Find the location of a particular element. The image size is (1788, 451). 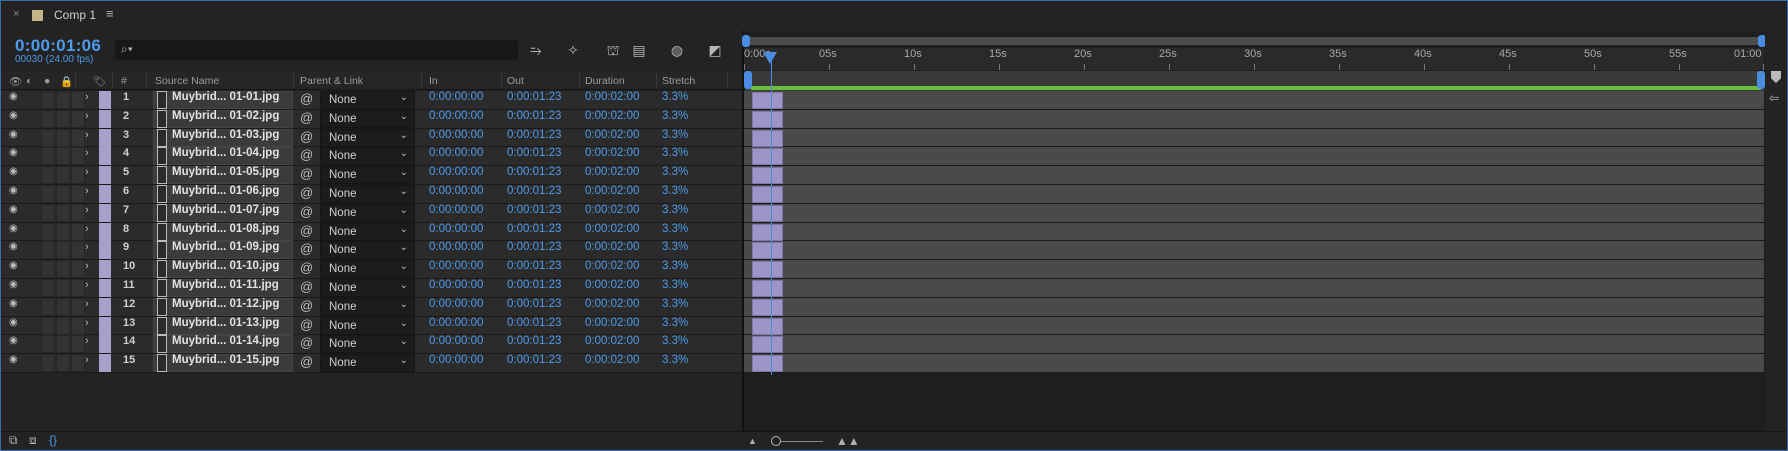

work-area-start-handle is located at coordinates (748, 80).